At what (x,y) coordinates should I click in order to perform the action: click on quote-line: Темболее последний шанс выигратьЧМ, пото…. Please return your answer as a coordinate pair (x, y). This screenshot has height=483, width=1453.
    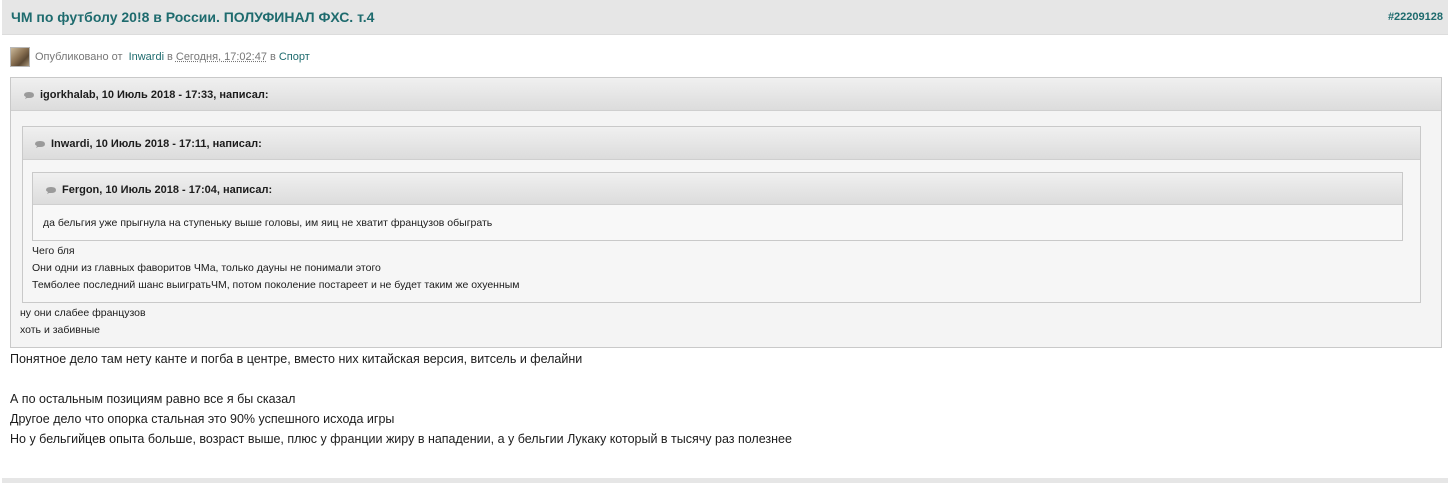
    Looking at the image, I should click on (276, 285).